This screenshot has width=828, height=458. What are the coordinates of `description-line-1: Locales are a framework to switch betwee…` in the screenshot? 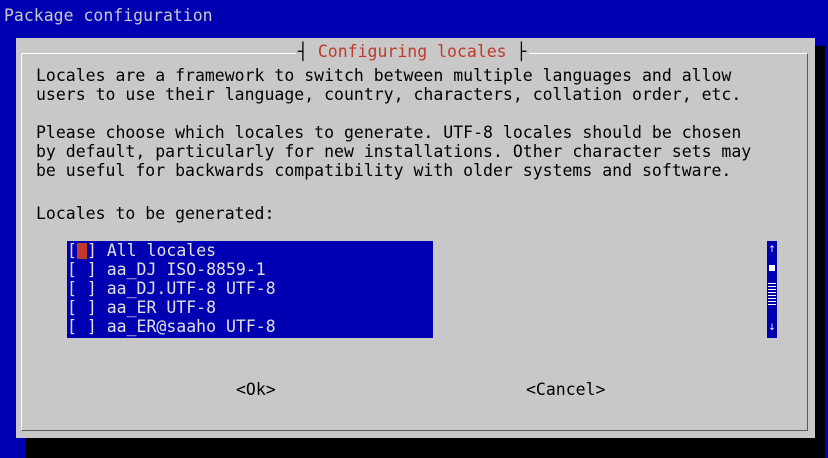 It's located at (384, 75).